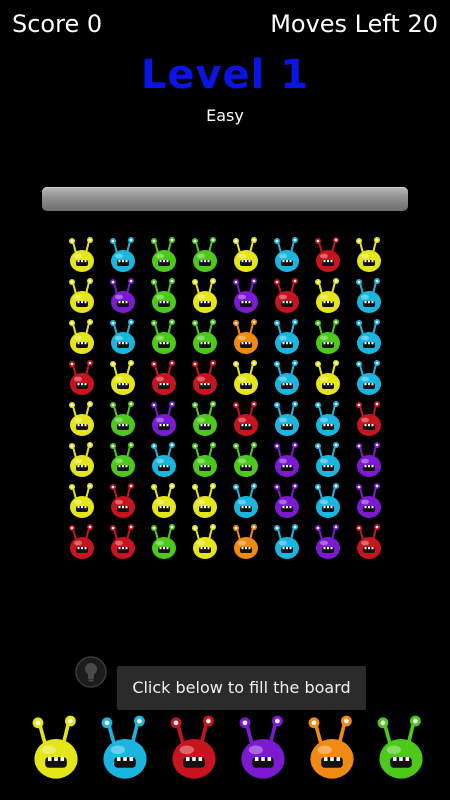 The height and width of the screenshot is (800, 450). I want to click on lightbulb-icon, so click(91, 672).